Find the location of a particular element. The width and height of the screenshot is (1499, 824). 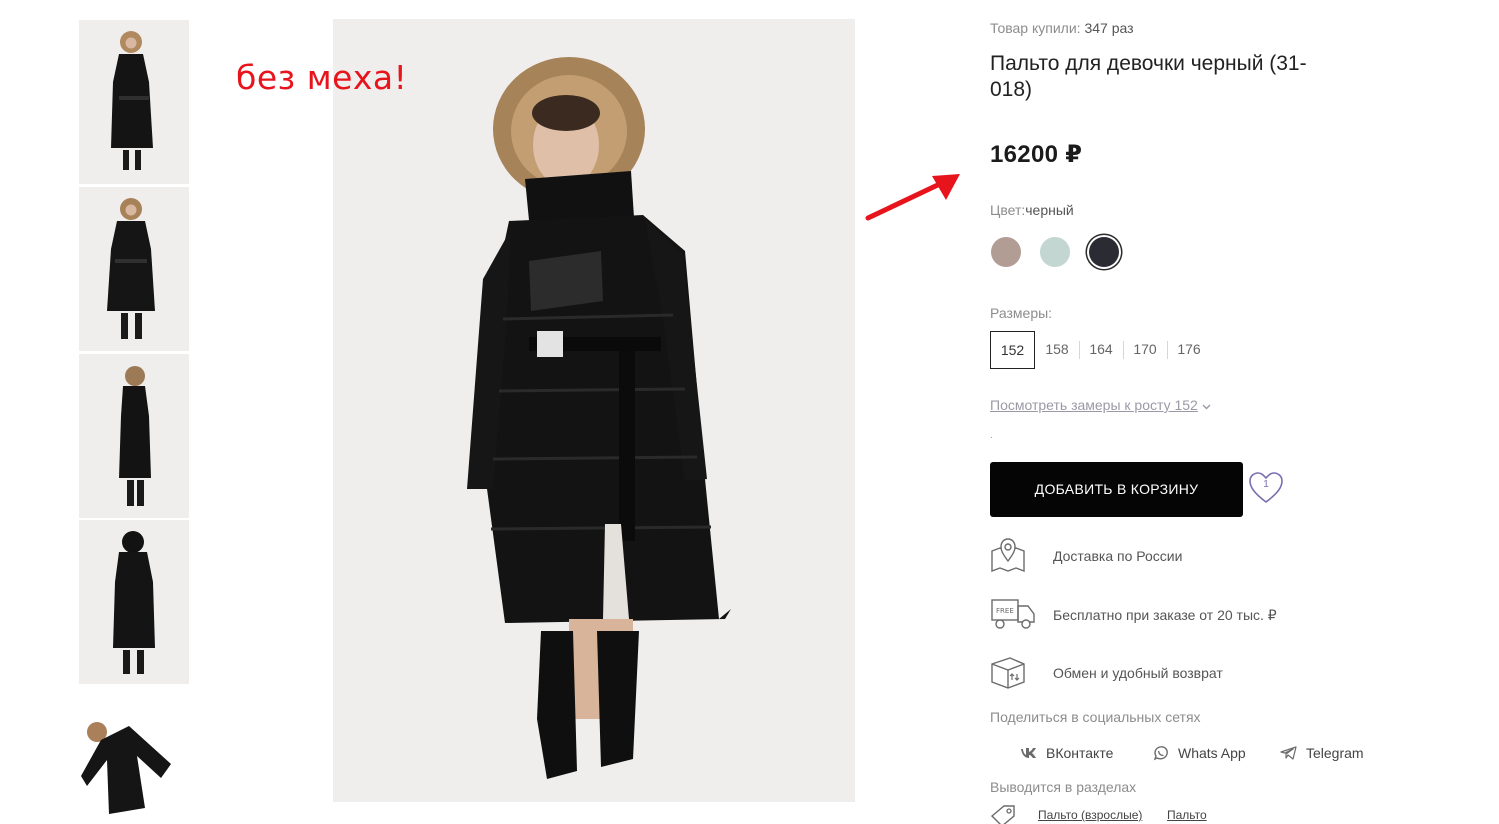

sizes-label: Размеры: is located at coordinates (1021, 313).